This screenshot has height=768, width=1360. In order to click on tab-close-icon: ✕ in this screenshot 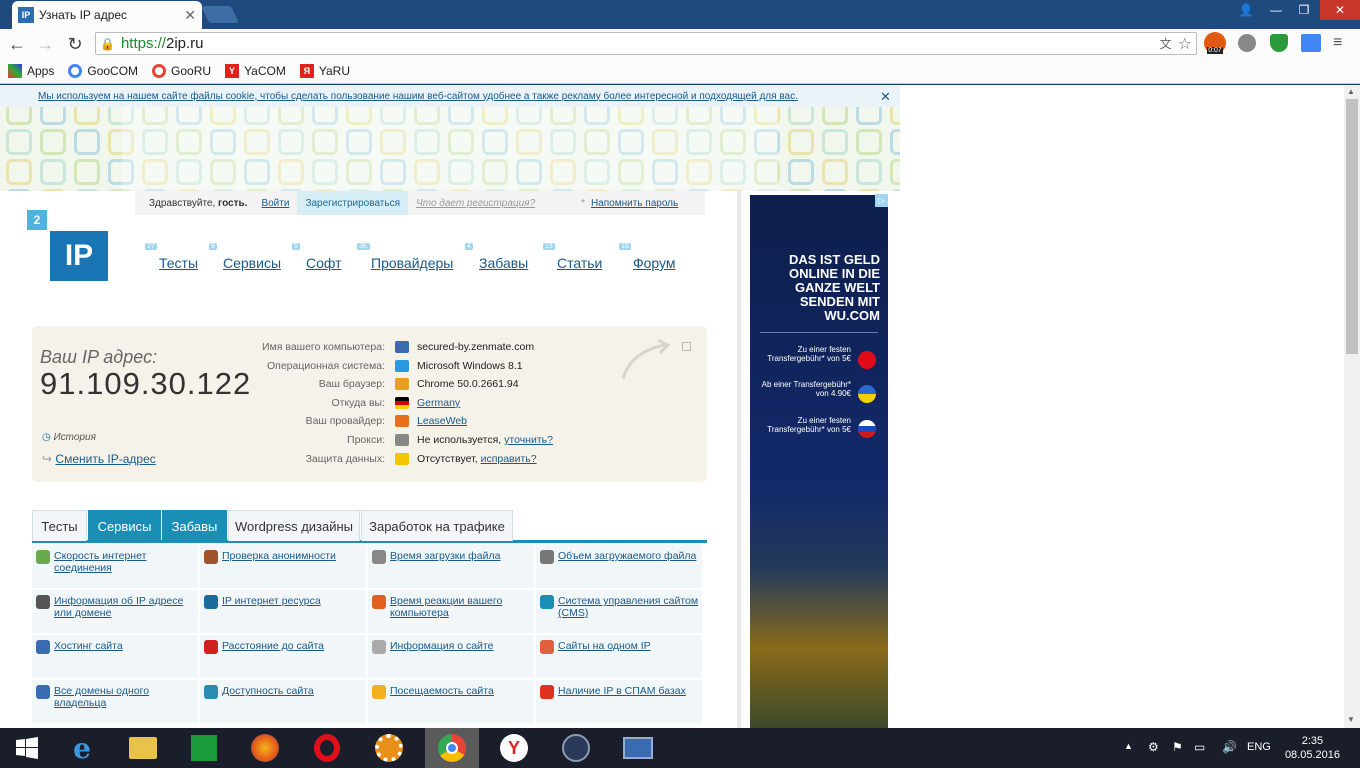, I will do `click(190, 15)`.